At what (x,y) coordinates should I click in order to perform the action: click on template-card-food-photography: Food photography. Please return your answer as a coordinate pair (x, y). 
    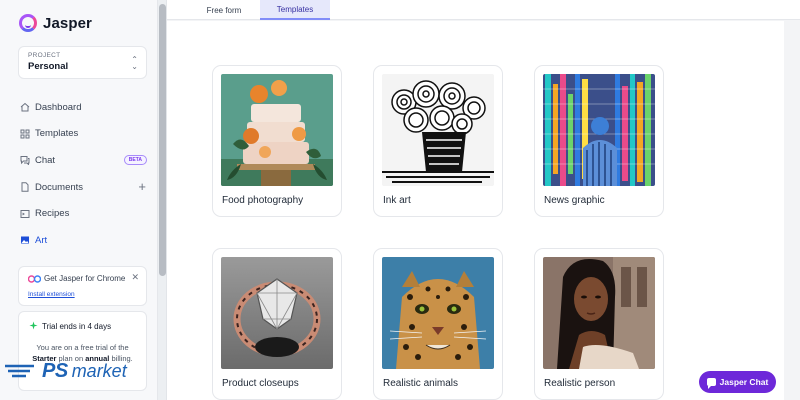
    Looking at the image, I should click on (277, 141).